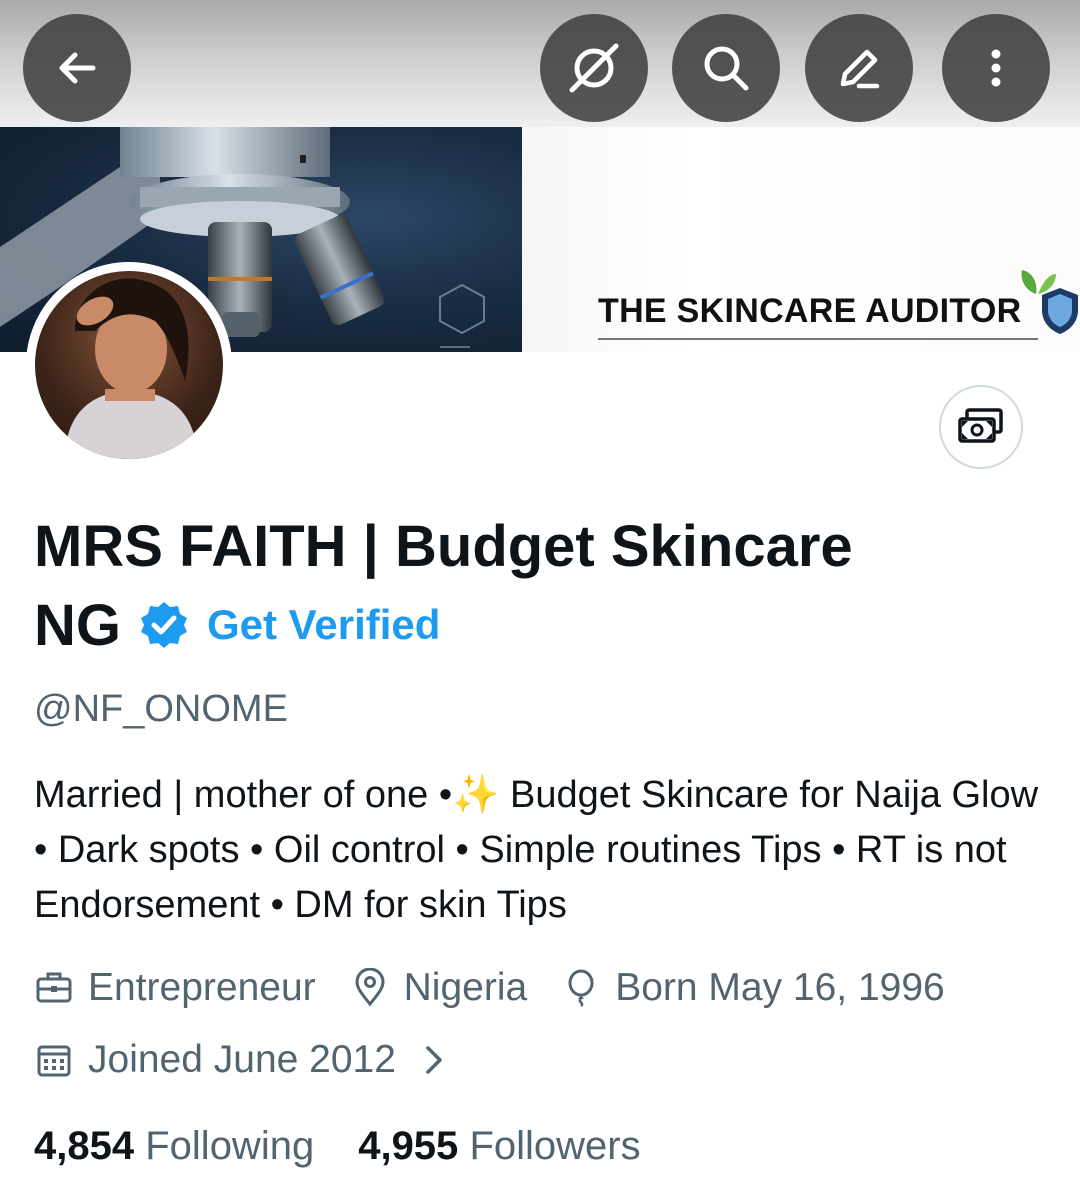 This screenshot has height=1196, width=1080. I want to click on chevron-right-icon, so click(434, 1060).